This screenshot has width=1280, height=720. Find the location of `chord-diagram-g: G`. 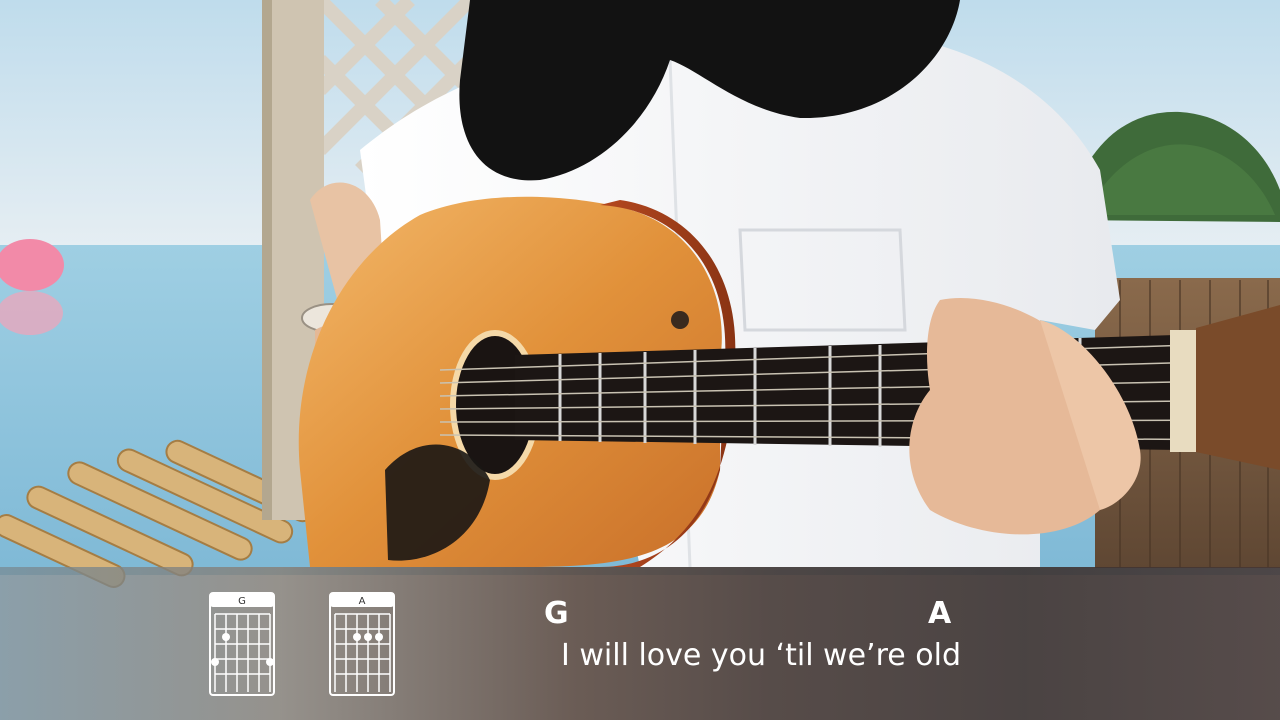

chord-diagram-g: G is located at coordinates (242, 644).